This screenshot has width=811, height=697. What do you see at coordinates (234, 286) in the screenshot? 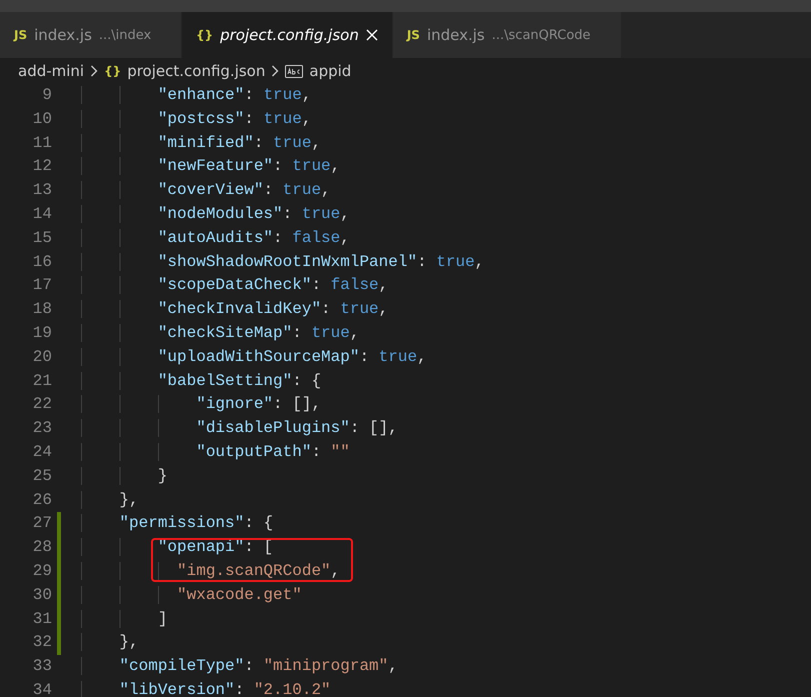
I see `code-line: "scopeDataCheck": false,` at bounding box center [234, 286].